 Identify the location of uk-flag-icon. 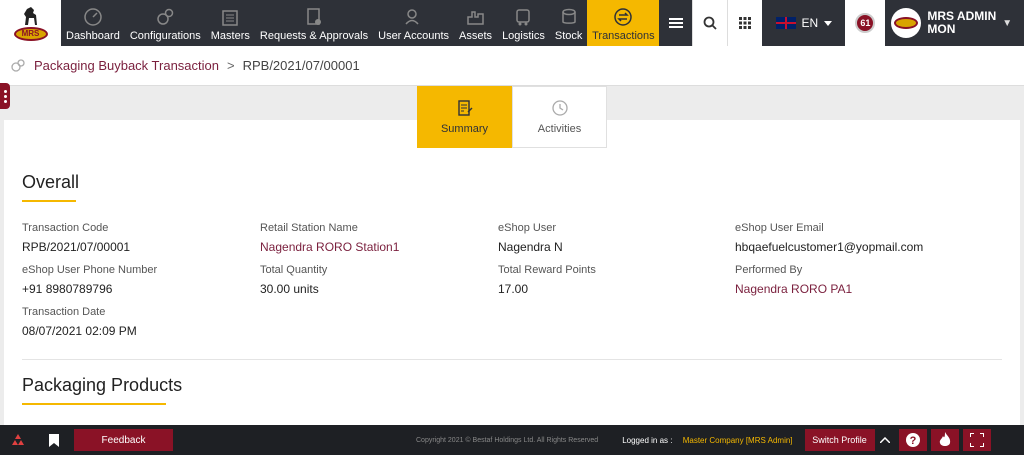
(785, 23).